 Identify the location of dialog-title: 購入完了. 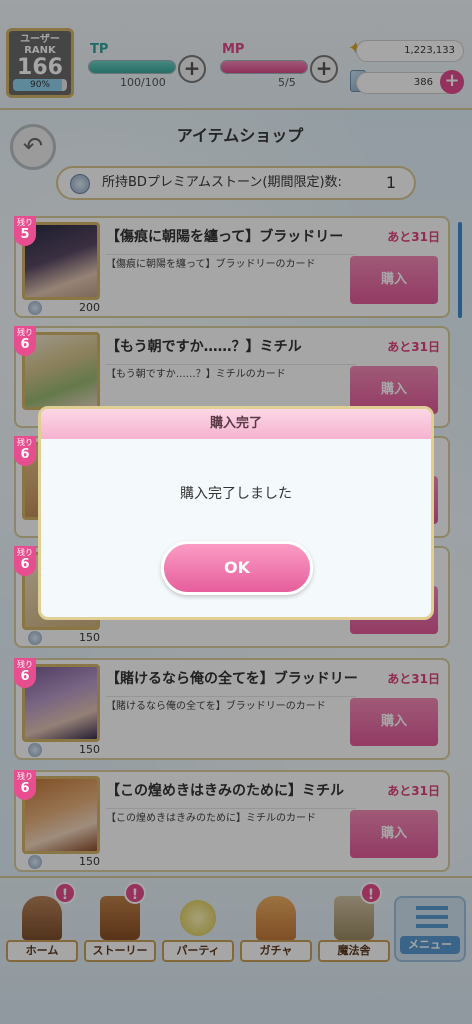
(236, 424).